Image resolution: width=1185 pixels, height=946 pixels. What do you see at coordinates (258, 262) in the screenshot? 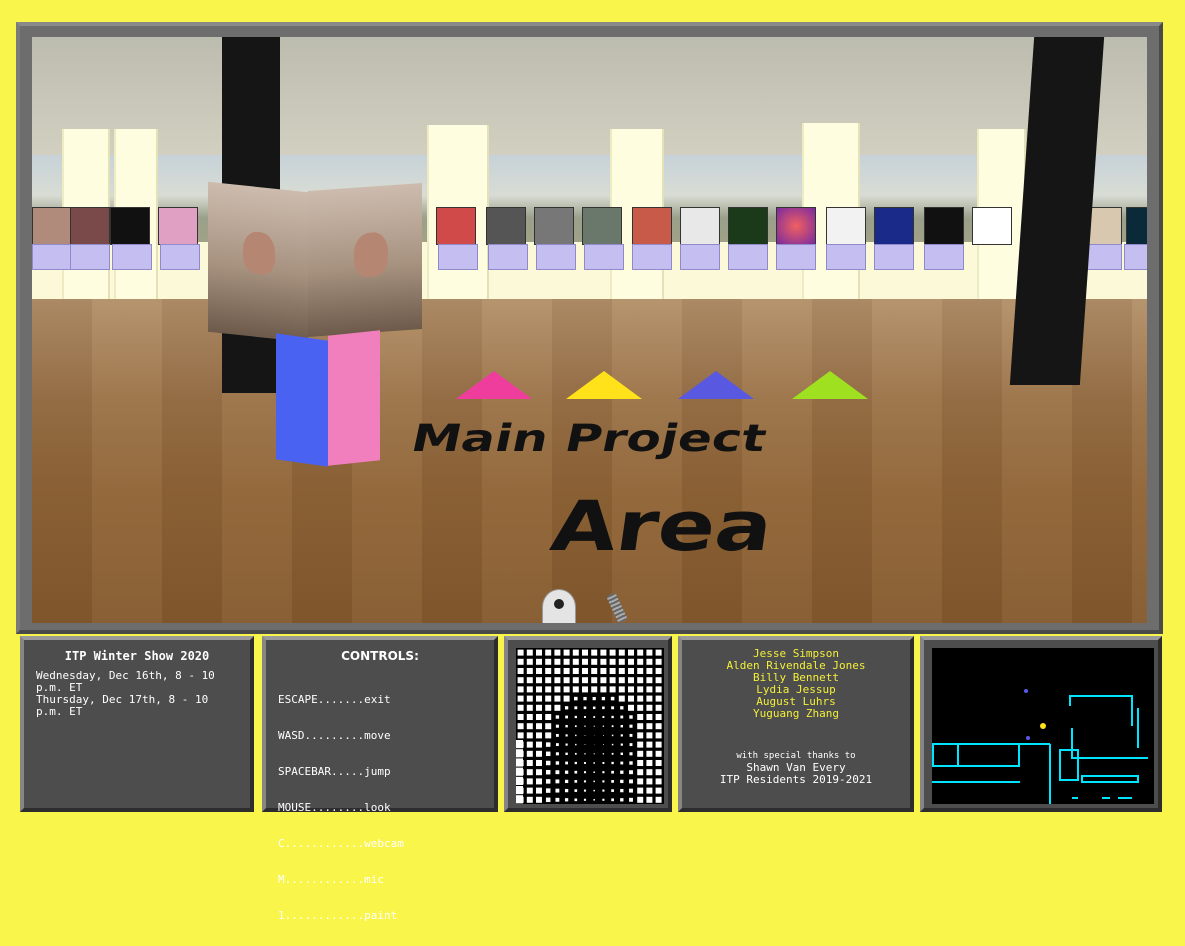
I see `avatar-webcam-face-left` at bounding box center [258, 262].